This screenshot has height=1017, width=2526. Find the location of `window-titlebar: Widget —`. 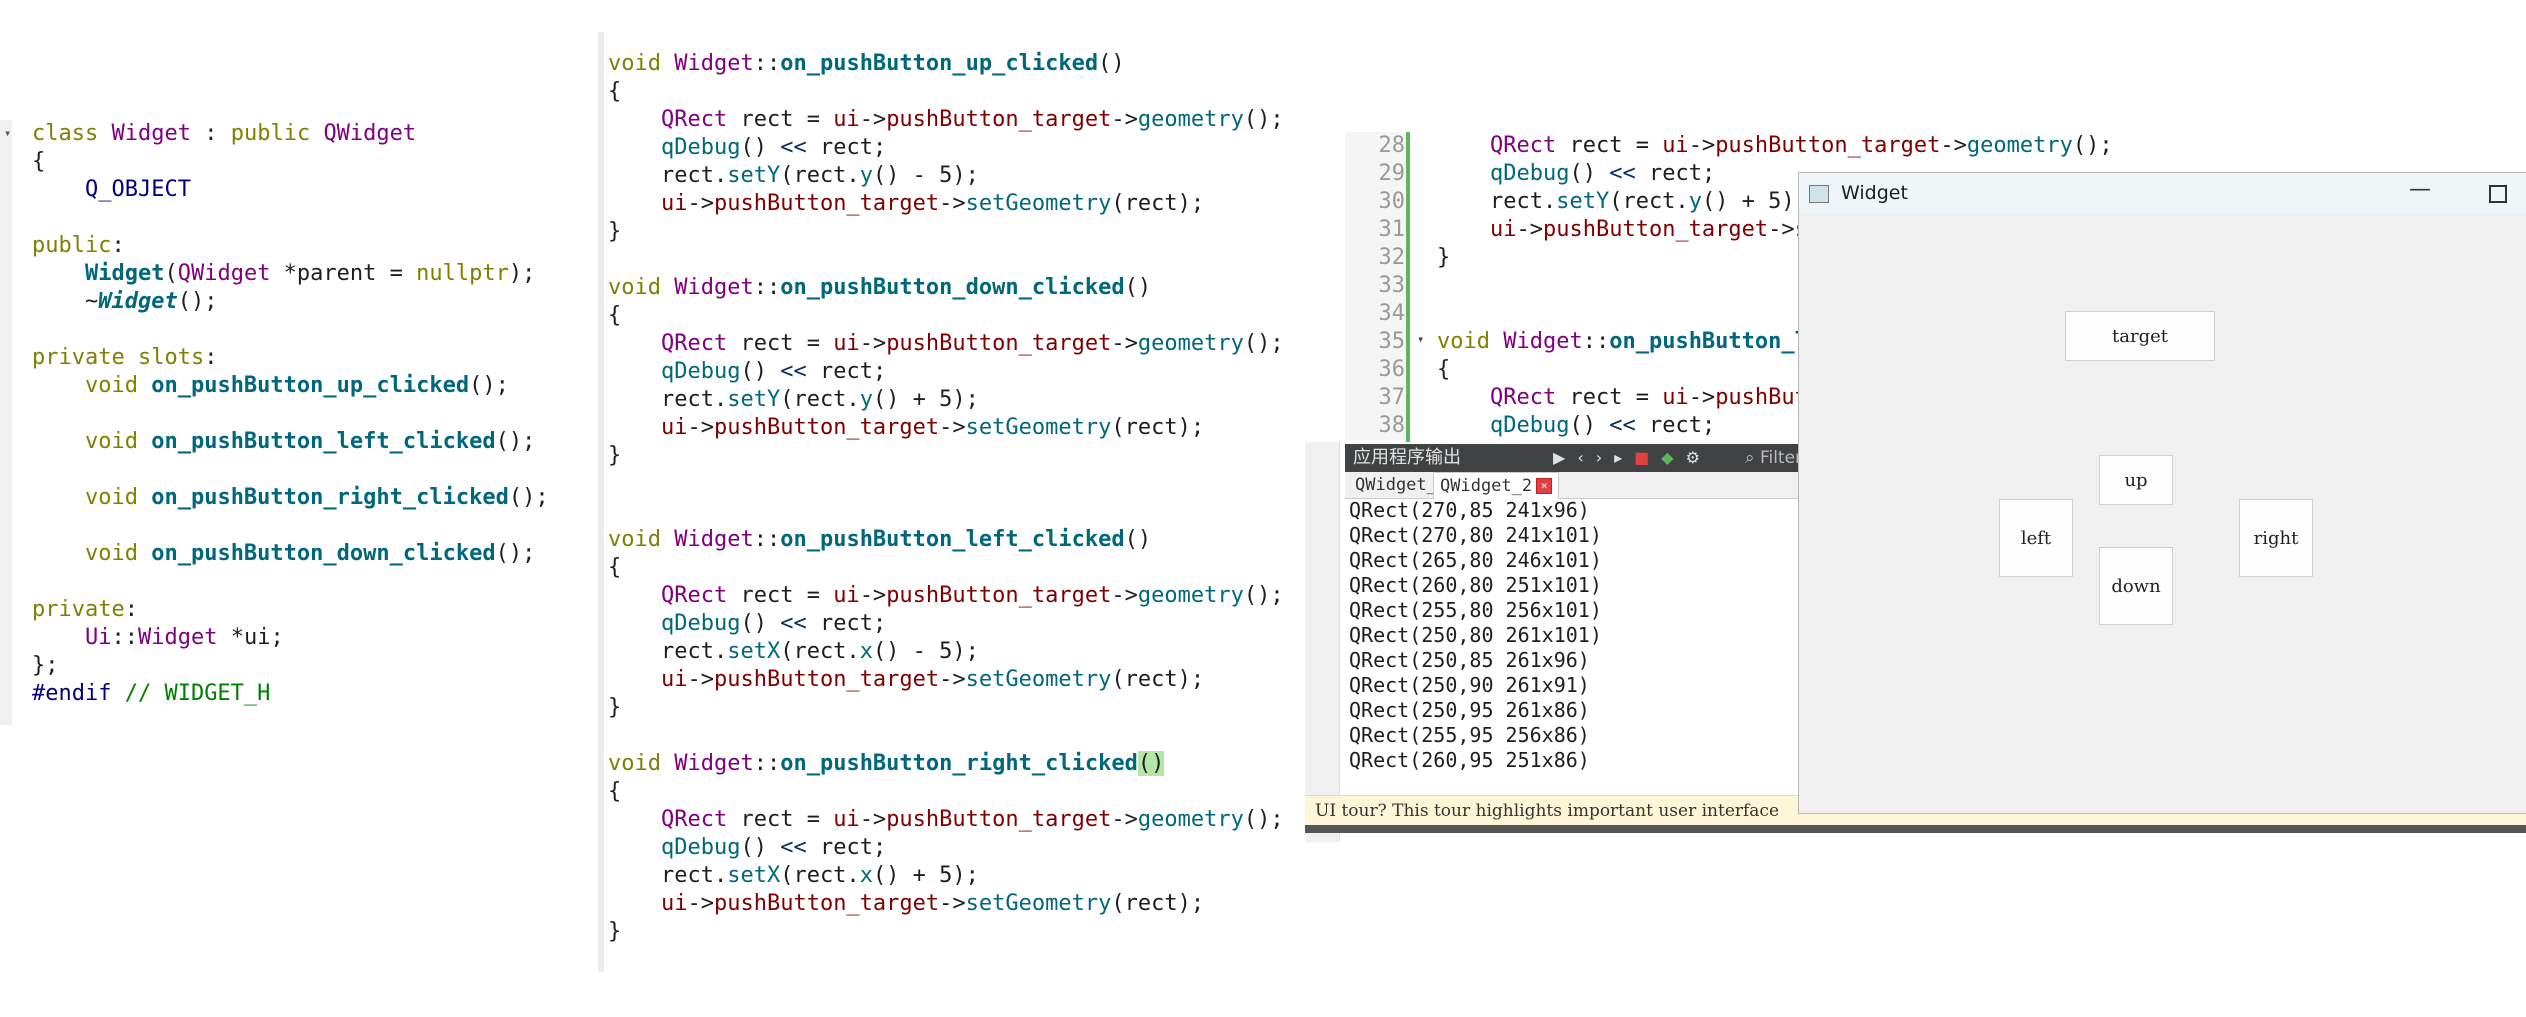

window-titlebar: Widget — is located at coordinates (2162, 193).